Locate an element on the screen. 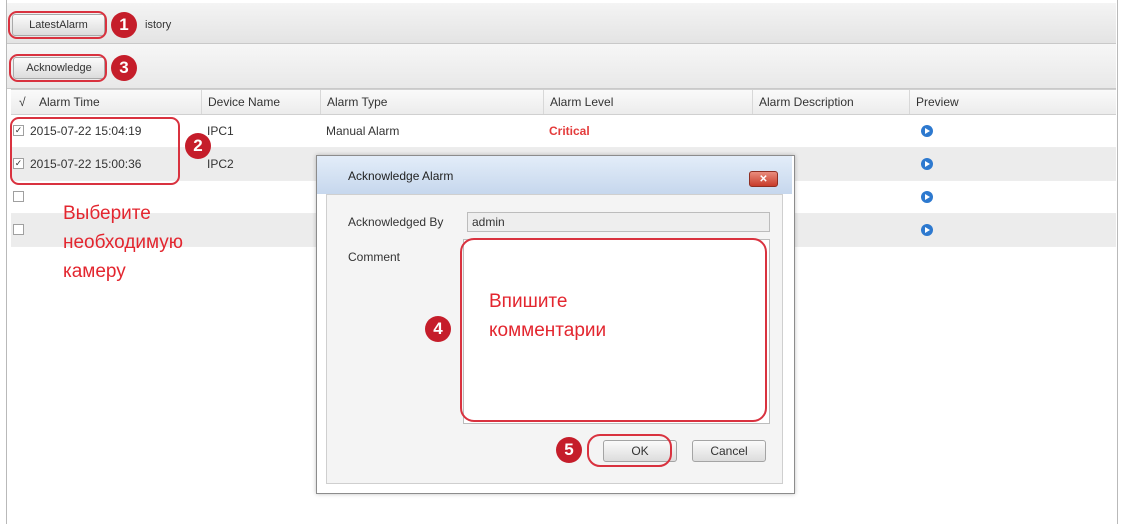  header-preview: Preview is located at coordinates (1012, 102).